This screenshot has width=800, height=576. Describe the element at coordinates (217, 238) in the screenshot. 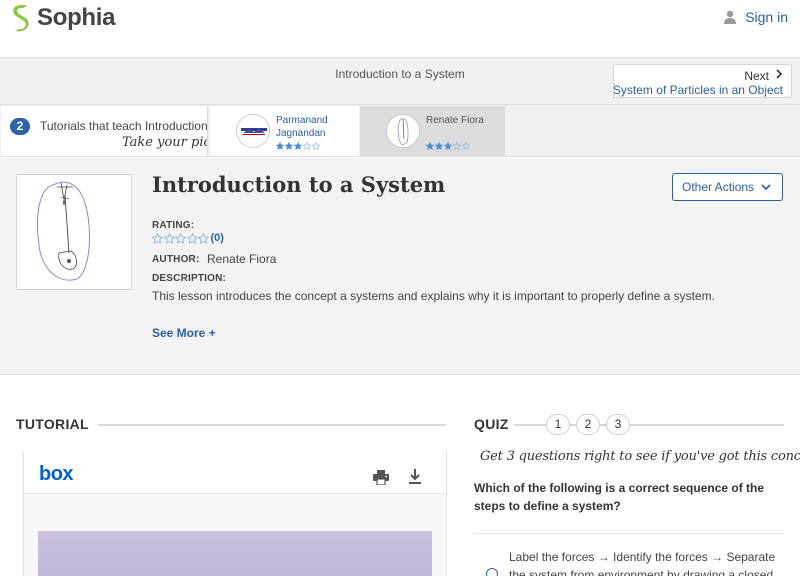

I see `rating-count: (0)` at that location.